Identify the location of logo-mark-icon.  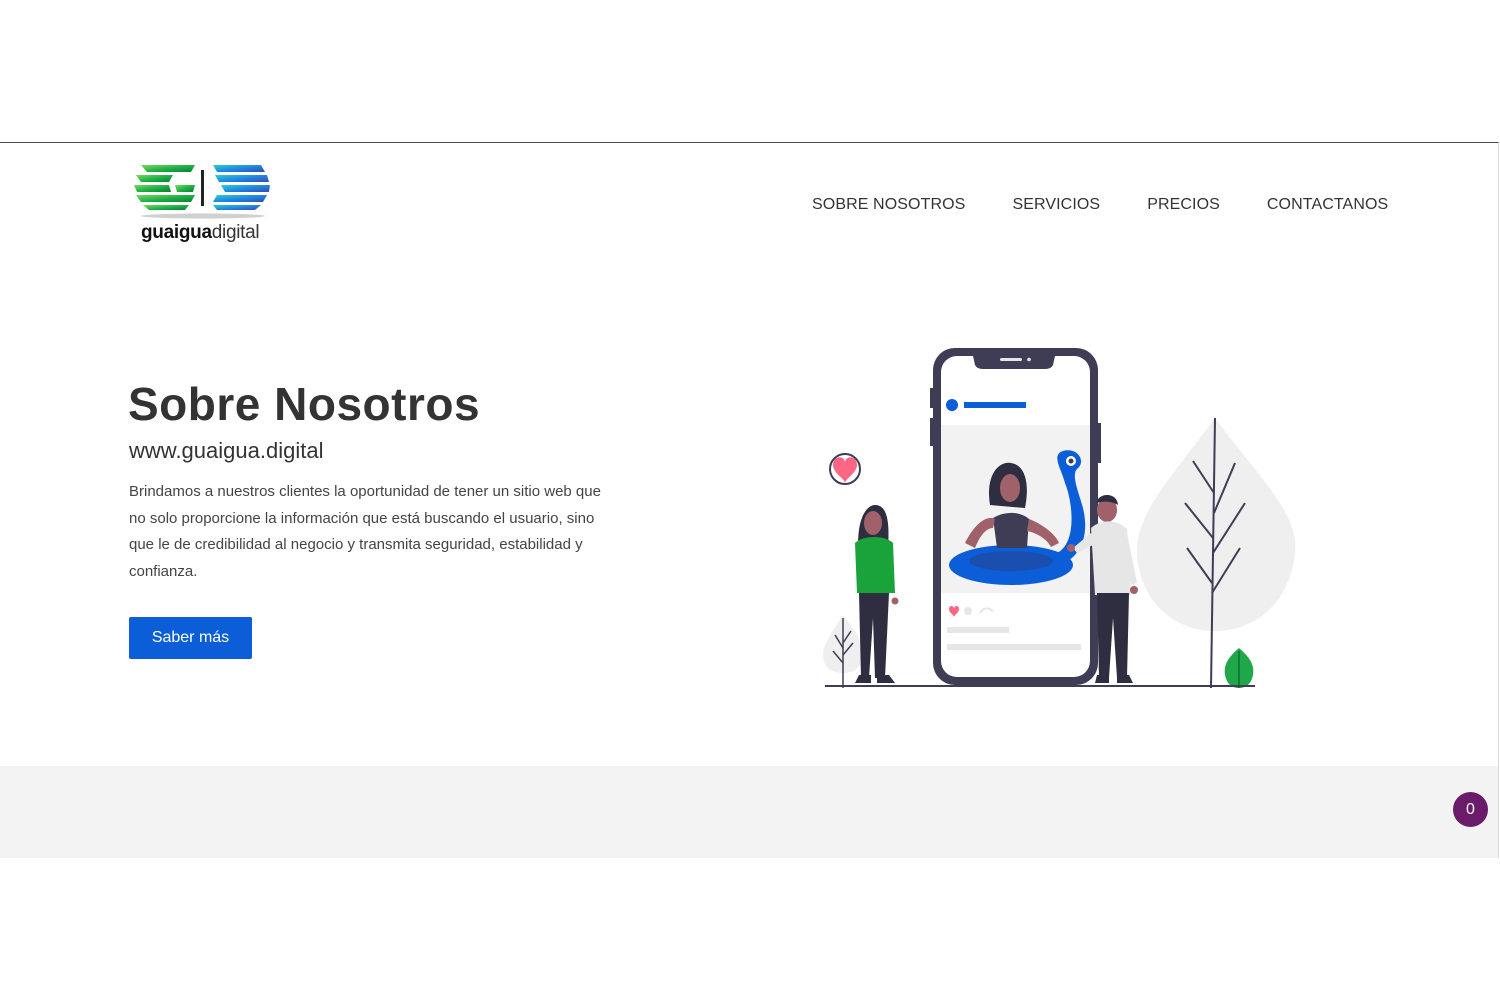
(202, 192).